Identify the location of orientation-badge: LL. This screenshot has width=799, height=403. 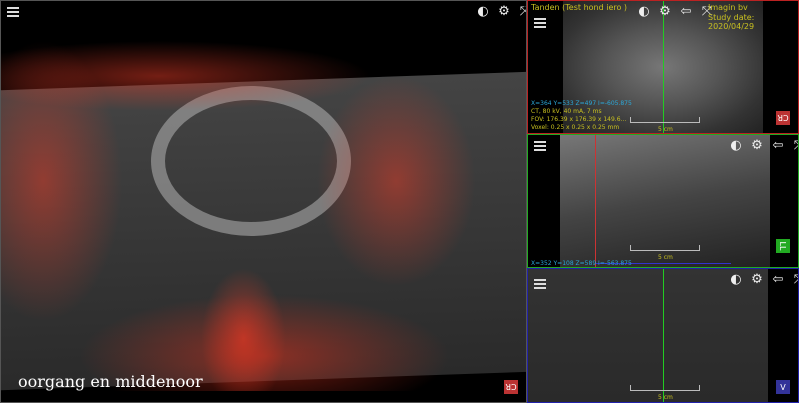
(783, 246).